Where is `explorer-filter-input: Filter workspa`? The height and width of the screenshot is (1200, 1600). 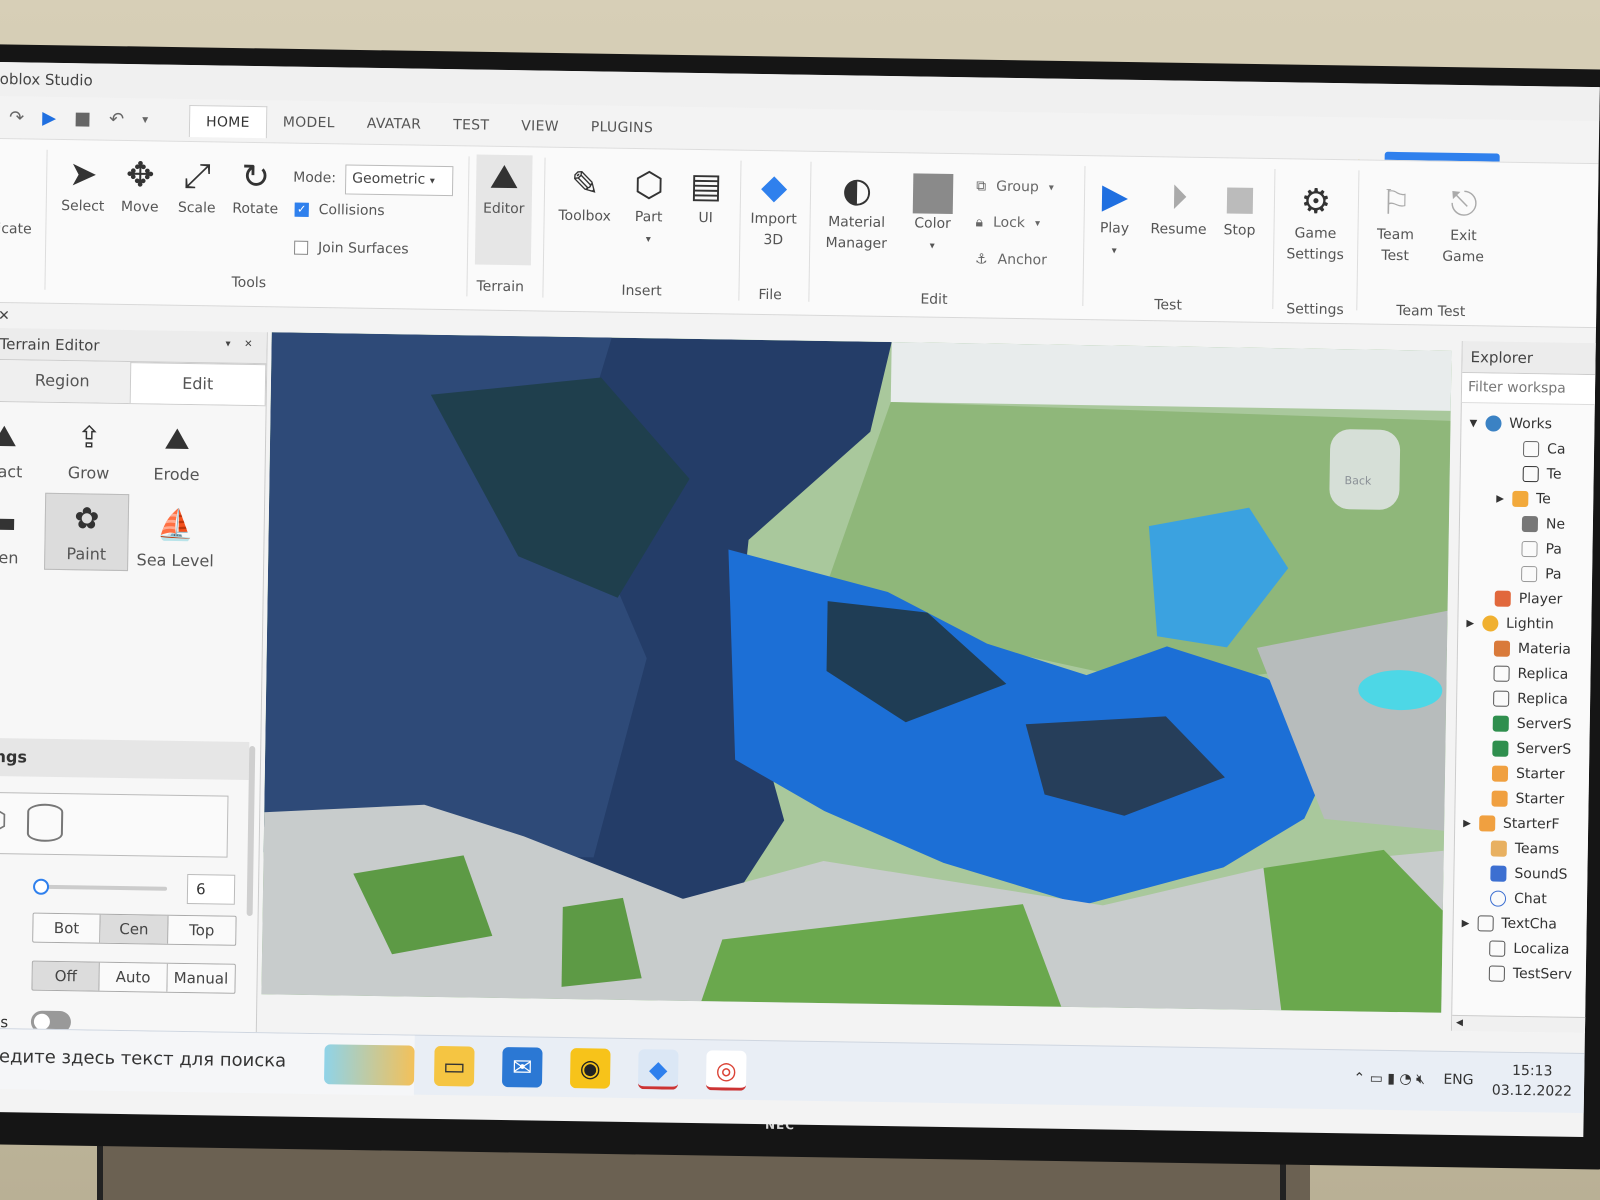 explorer-filter-input: Filter workspa is located at coordinates (1528, 389).